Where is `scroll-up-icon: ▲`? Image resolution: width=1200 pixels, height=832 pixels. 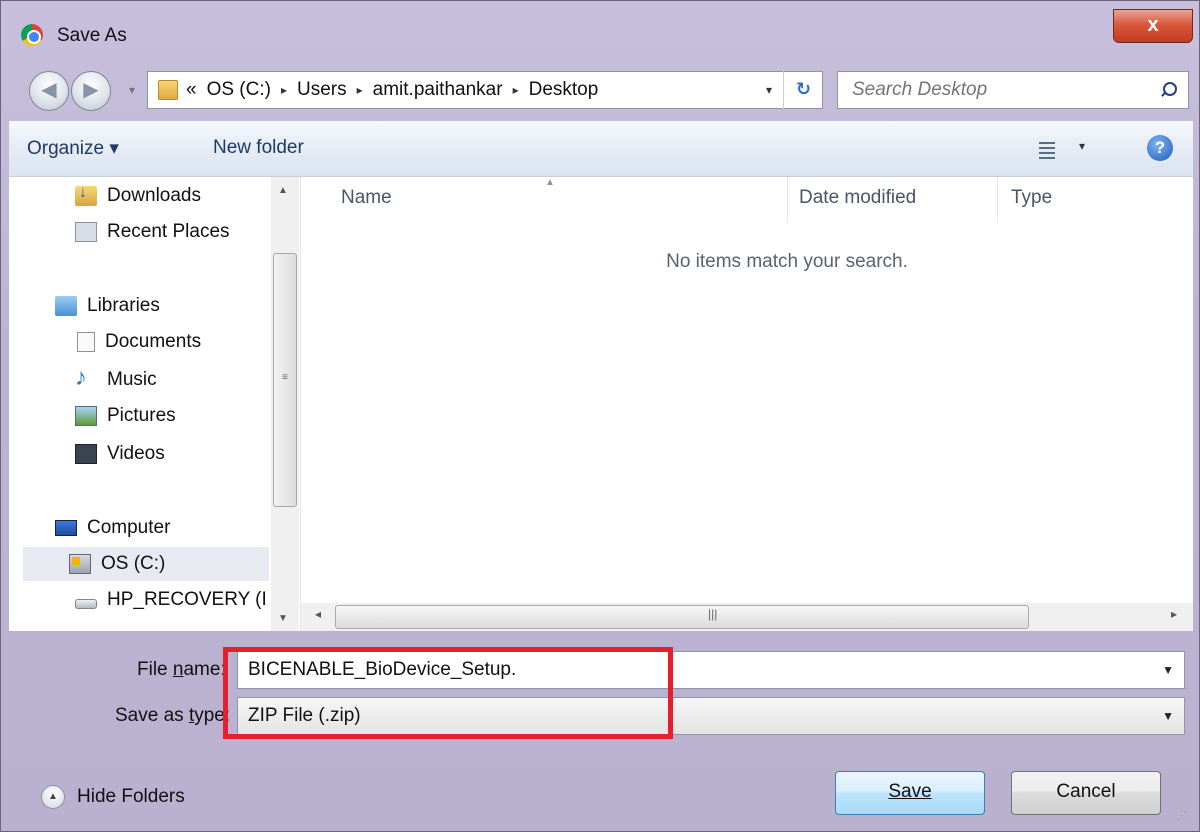 scroll-up-icon: ▲ is located at coordinates (283, 190).